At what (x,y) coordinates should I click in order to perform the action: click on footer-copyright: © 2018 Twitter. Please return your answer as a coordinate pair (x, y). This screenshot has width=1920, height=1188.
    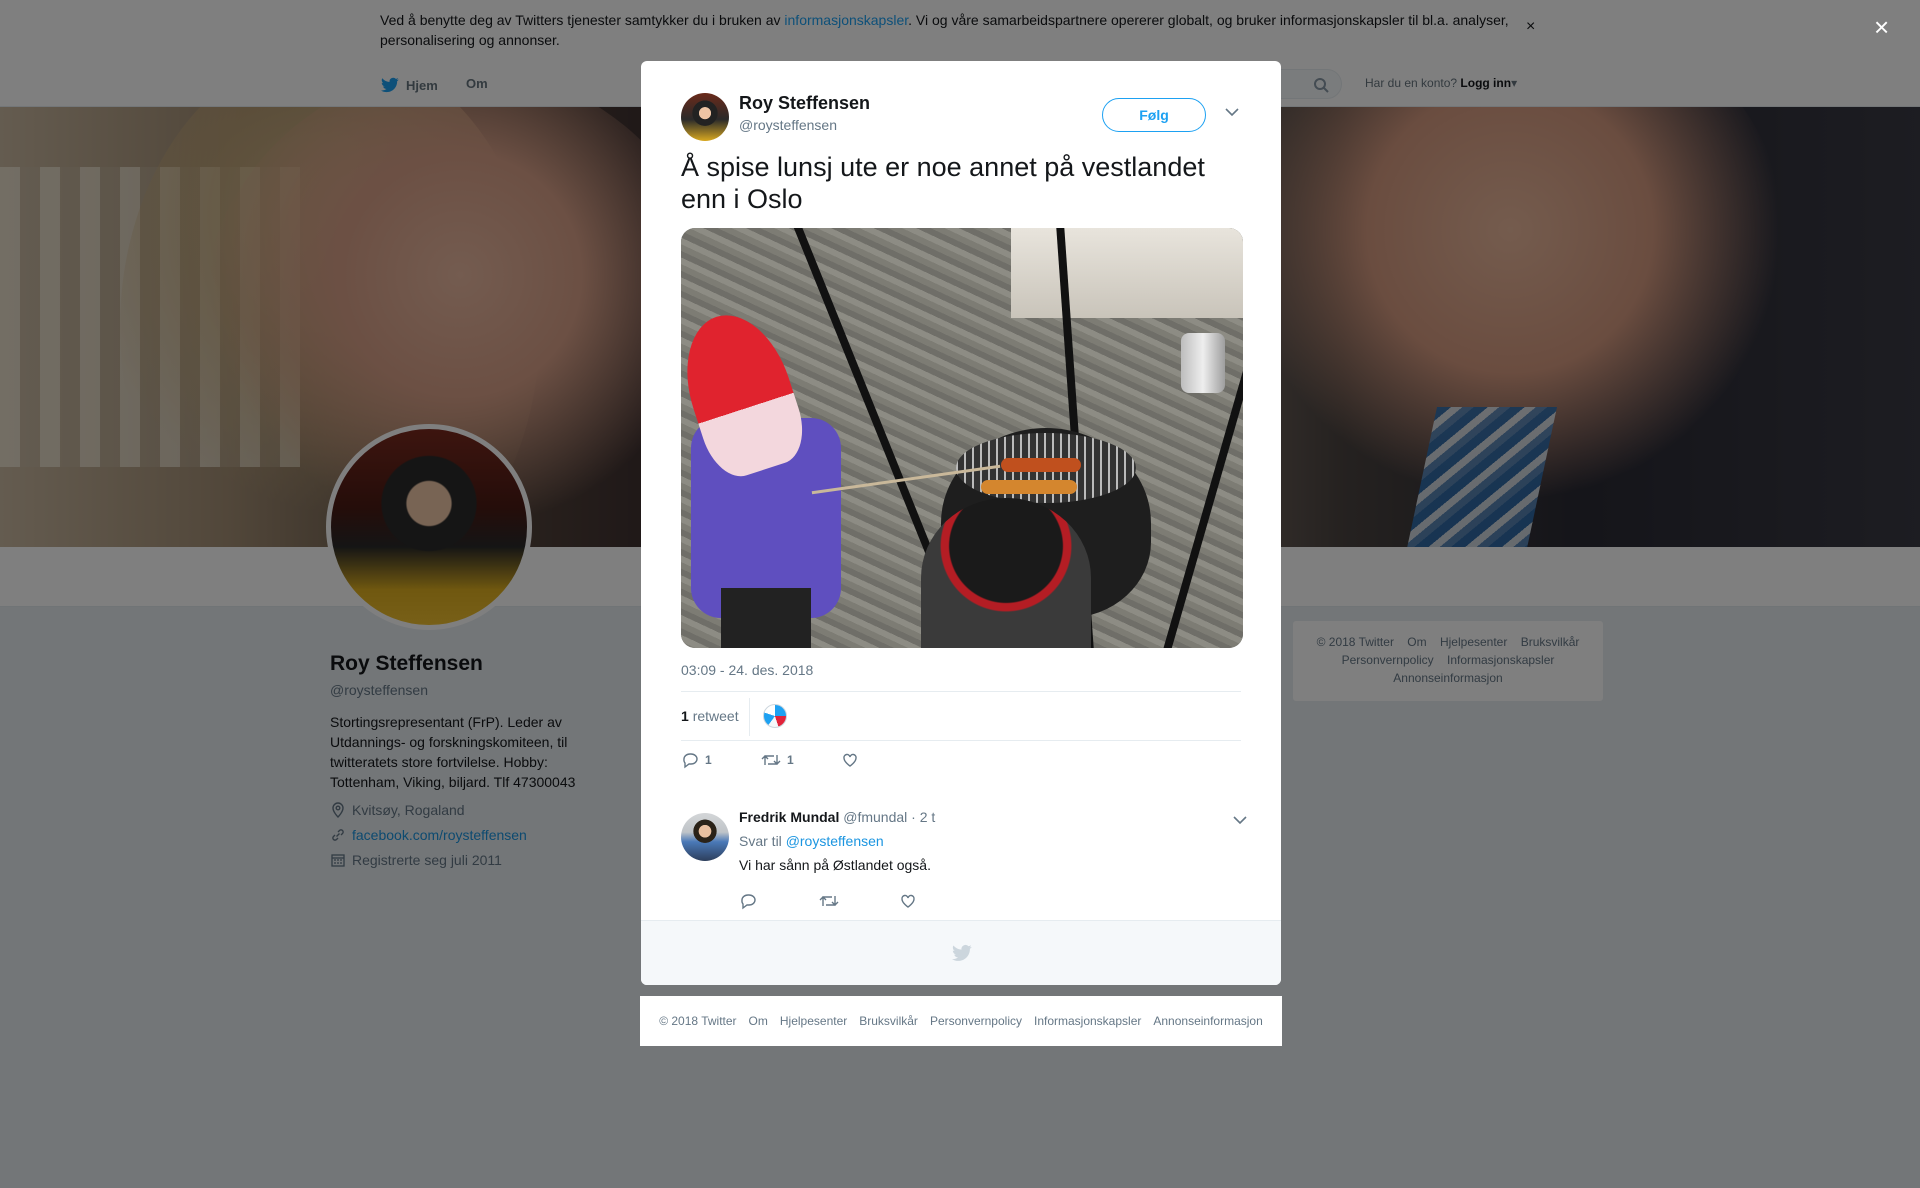
    Looking at the image, I should click on (698, 1021).